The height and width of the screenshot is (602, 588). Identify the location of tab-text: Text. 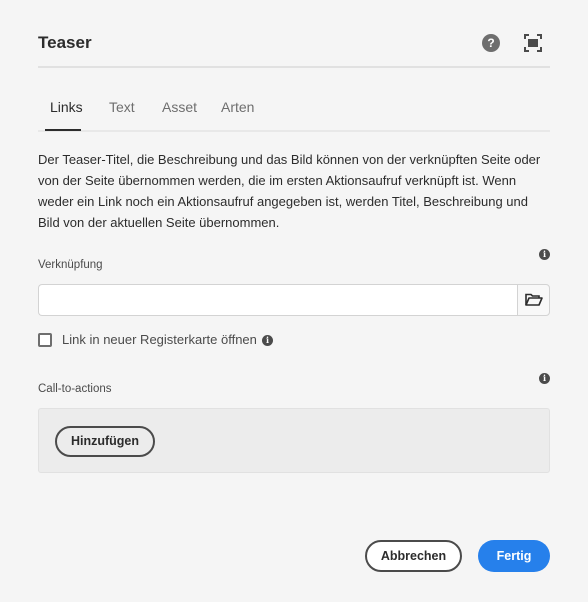
(122, 107).